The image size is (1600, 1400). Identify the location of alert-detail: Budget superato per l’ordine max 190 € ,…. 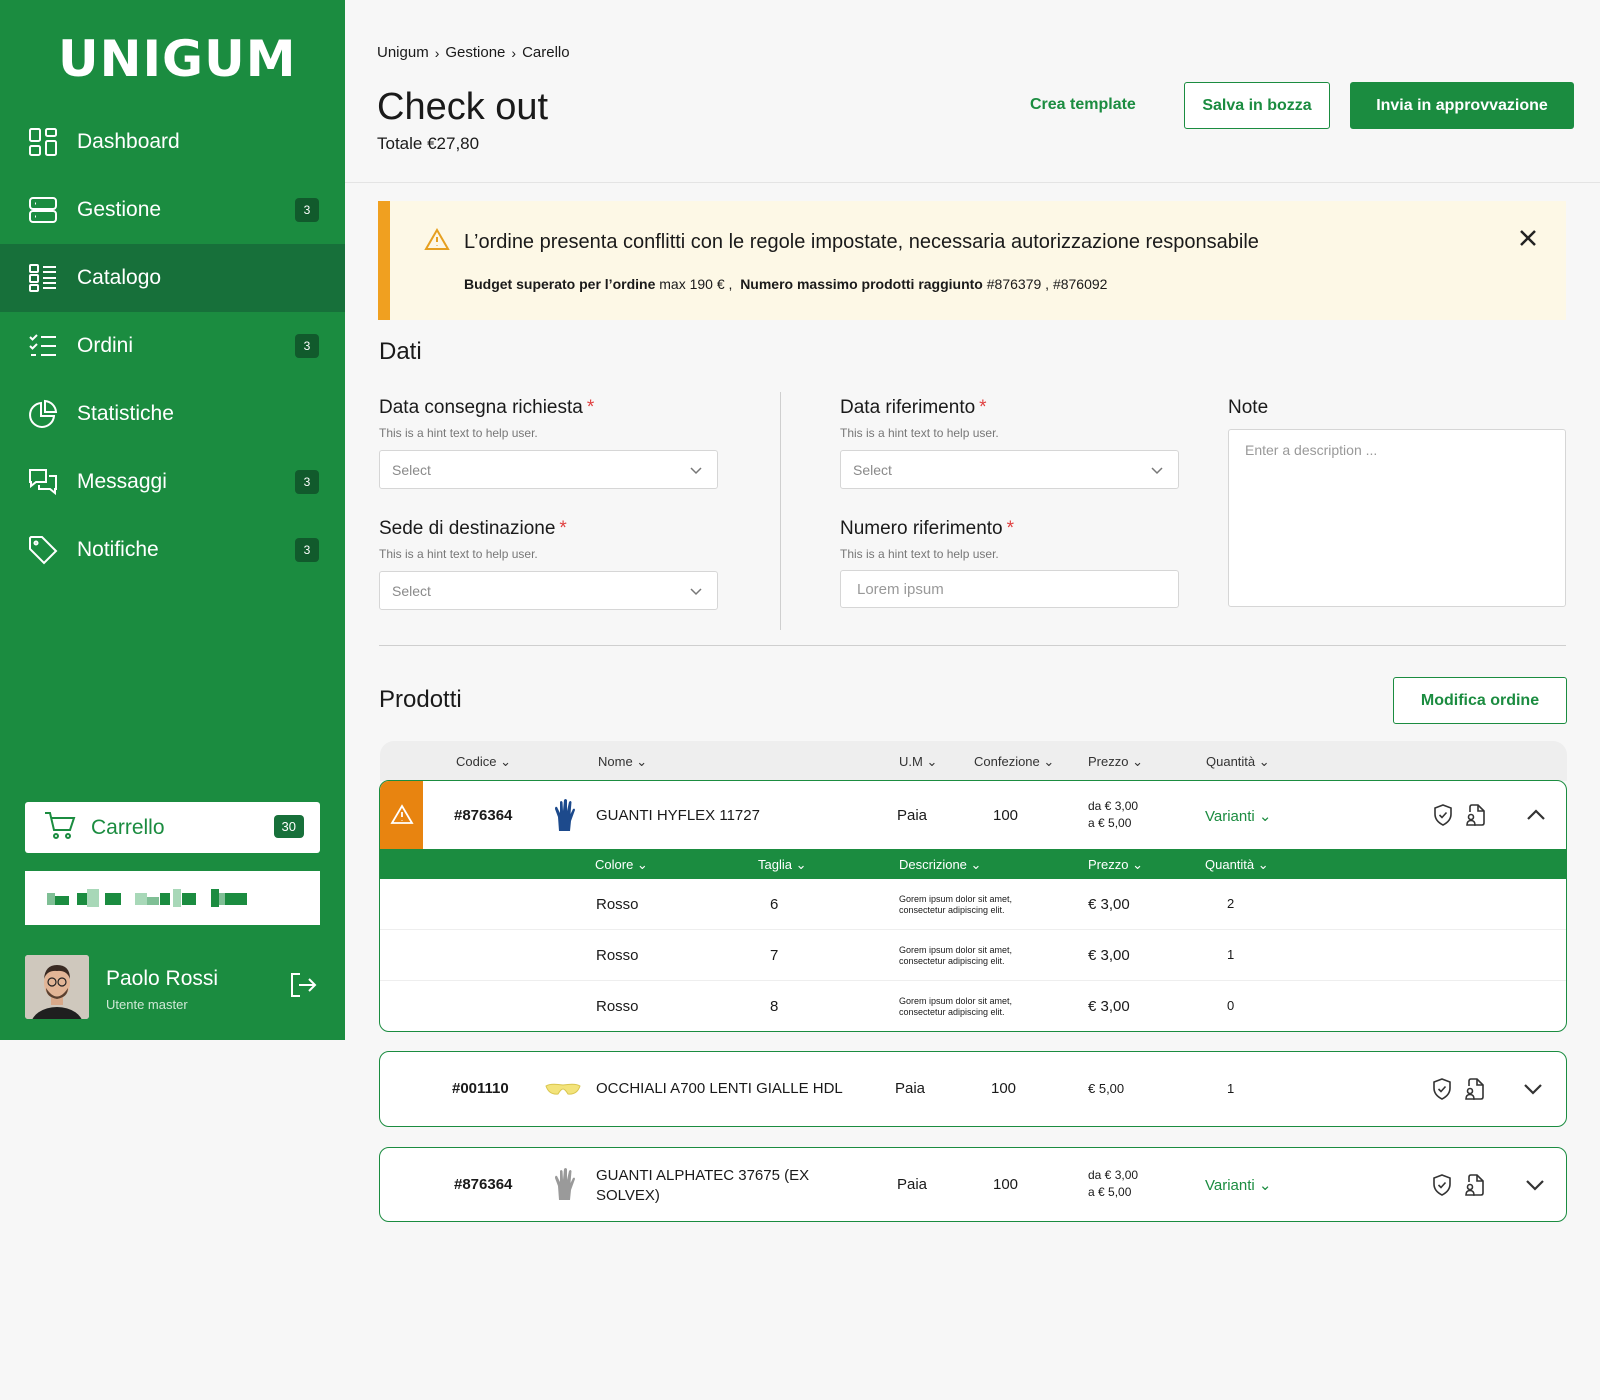
(785, 284).